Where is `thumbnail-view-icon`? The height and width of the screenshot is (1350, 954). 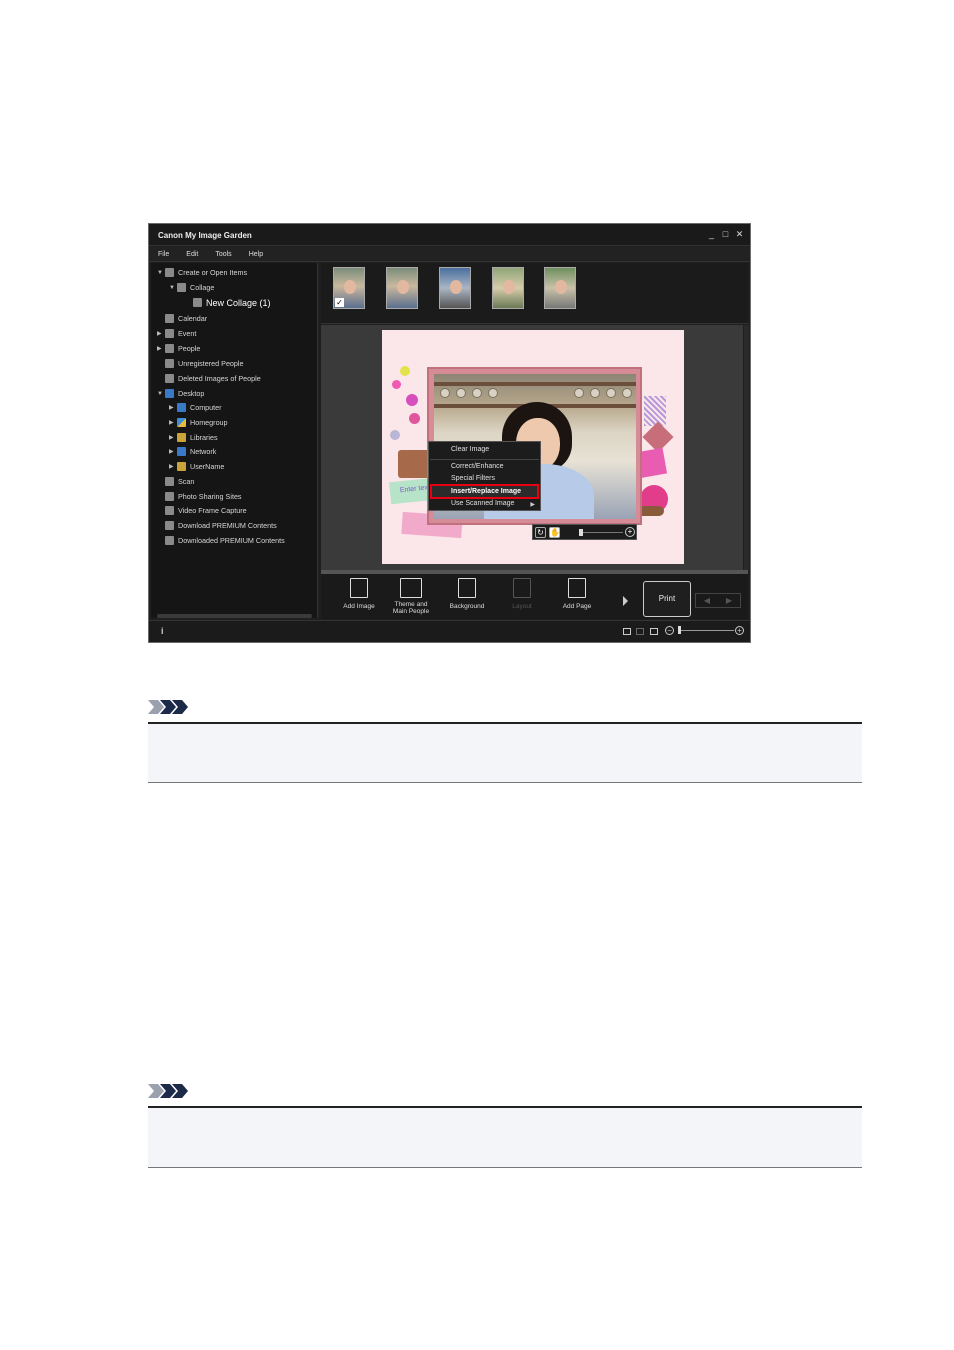 thumbnail-view-icon is located at coordinates (640, 631).